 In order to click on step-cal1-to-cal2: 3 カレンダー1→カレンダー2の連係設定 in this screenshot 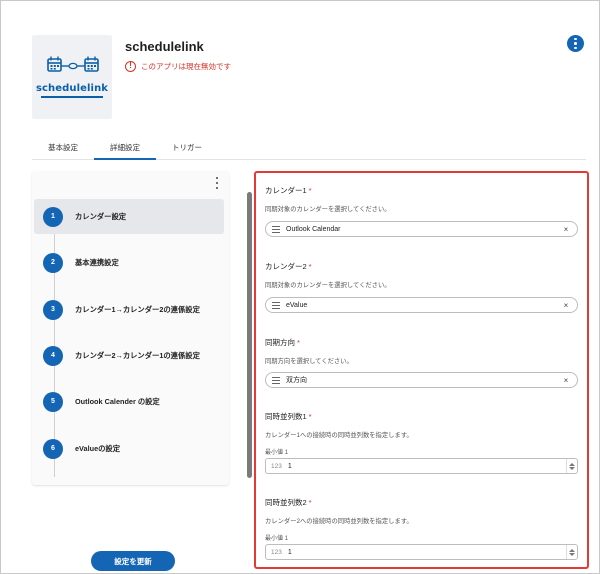, I will do `click(129, 309)`.